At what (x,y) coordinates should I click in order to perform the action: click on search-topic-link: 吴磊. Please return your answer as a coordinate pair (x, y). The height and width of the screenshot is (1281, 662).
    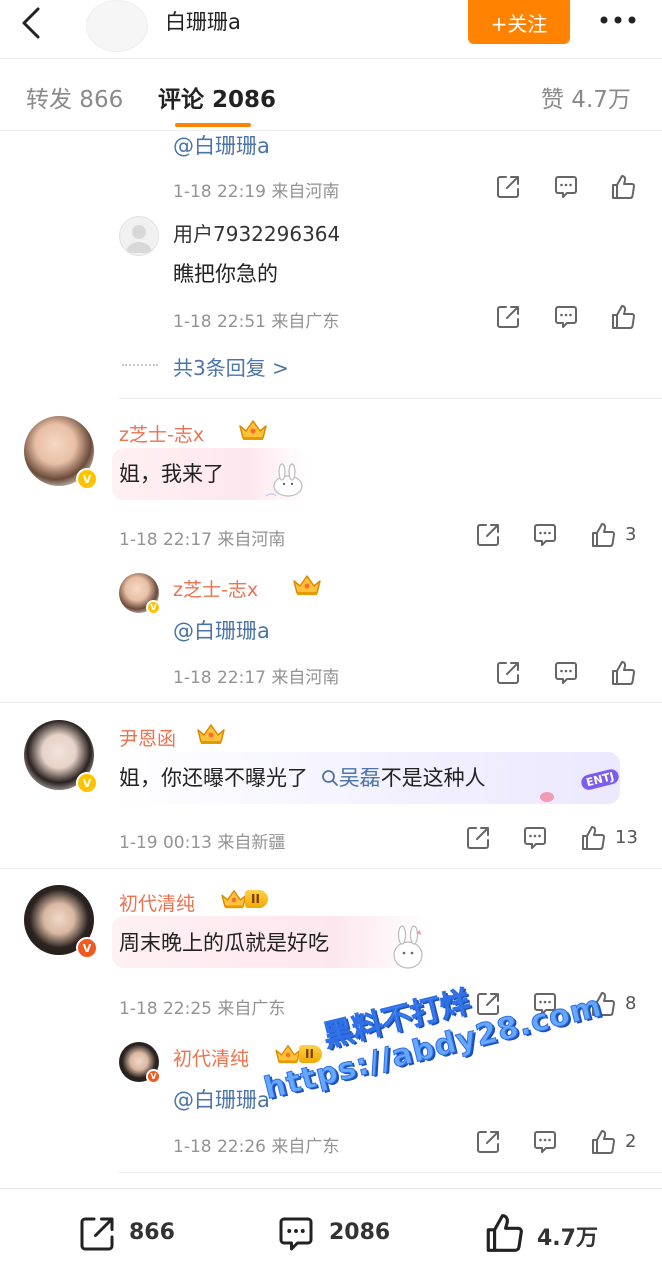
    Looking at the image, I should click on (351, 778).